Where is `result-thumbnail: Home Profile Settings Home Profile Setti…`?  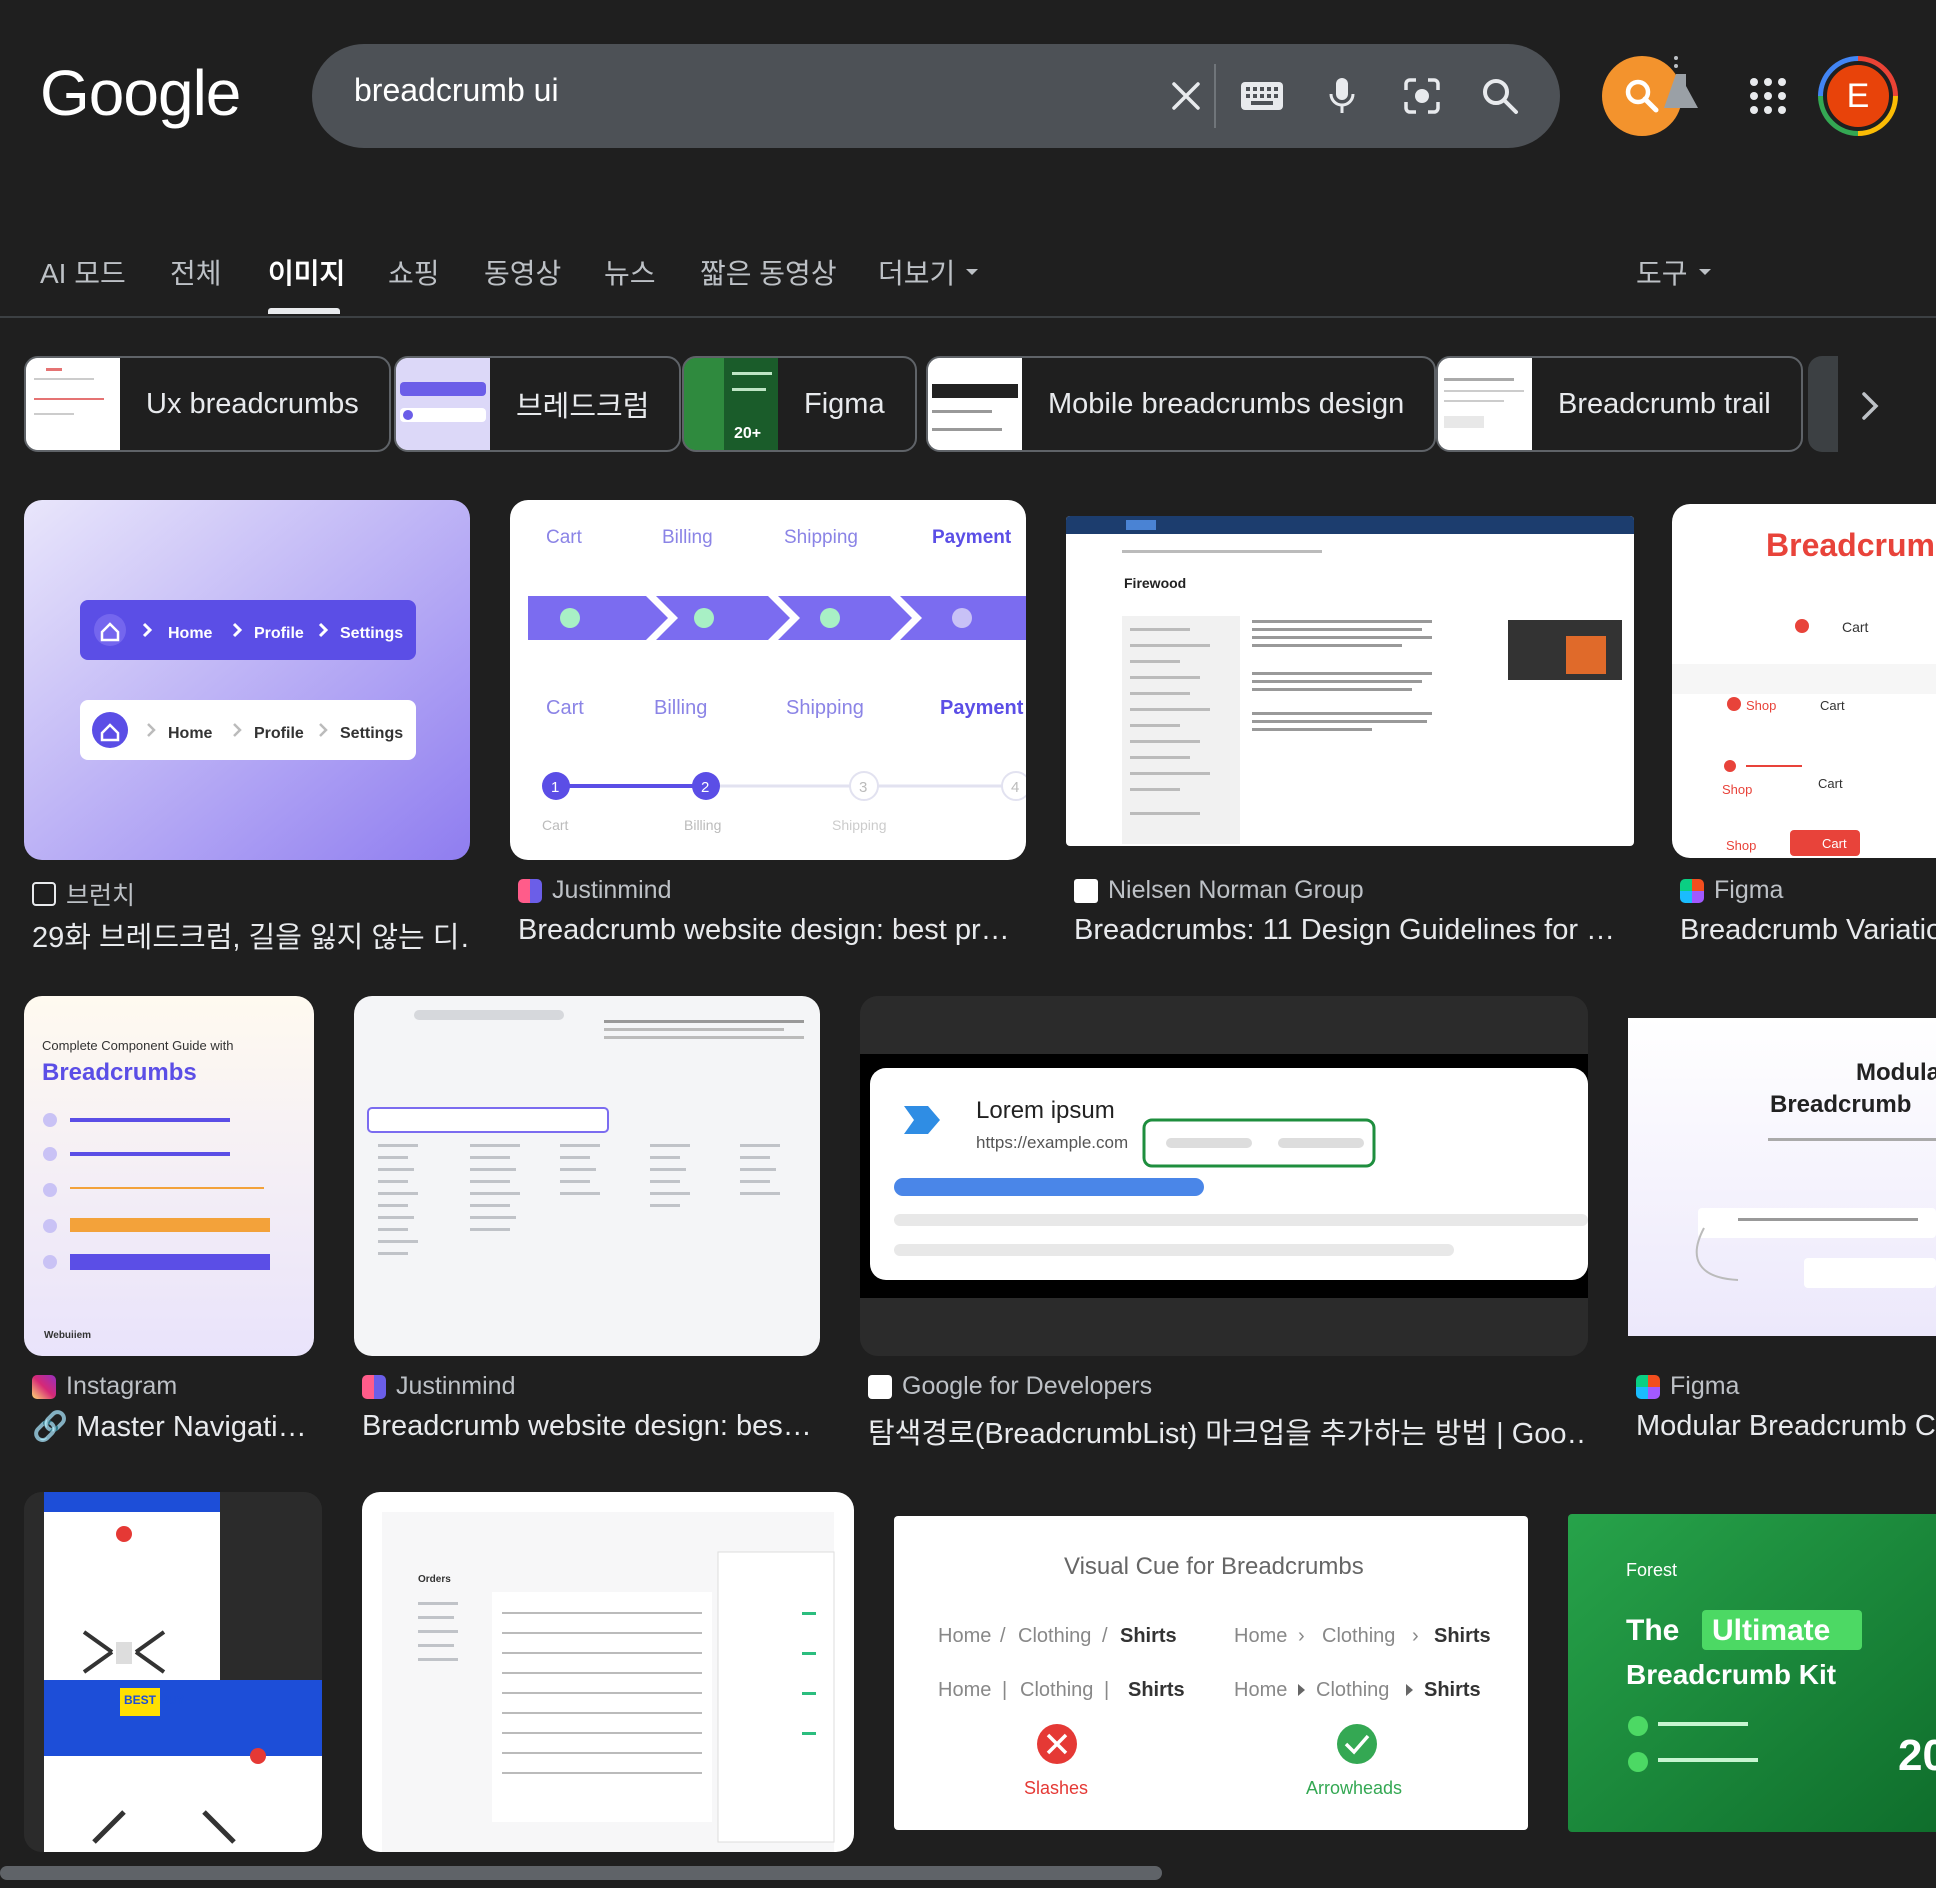 result-thumbnail: Home Profile Settings Home Profile Setti… is located at coordinates (247, 680).